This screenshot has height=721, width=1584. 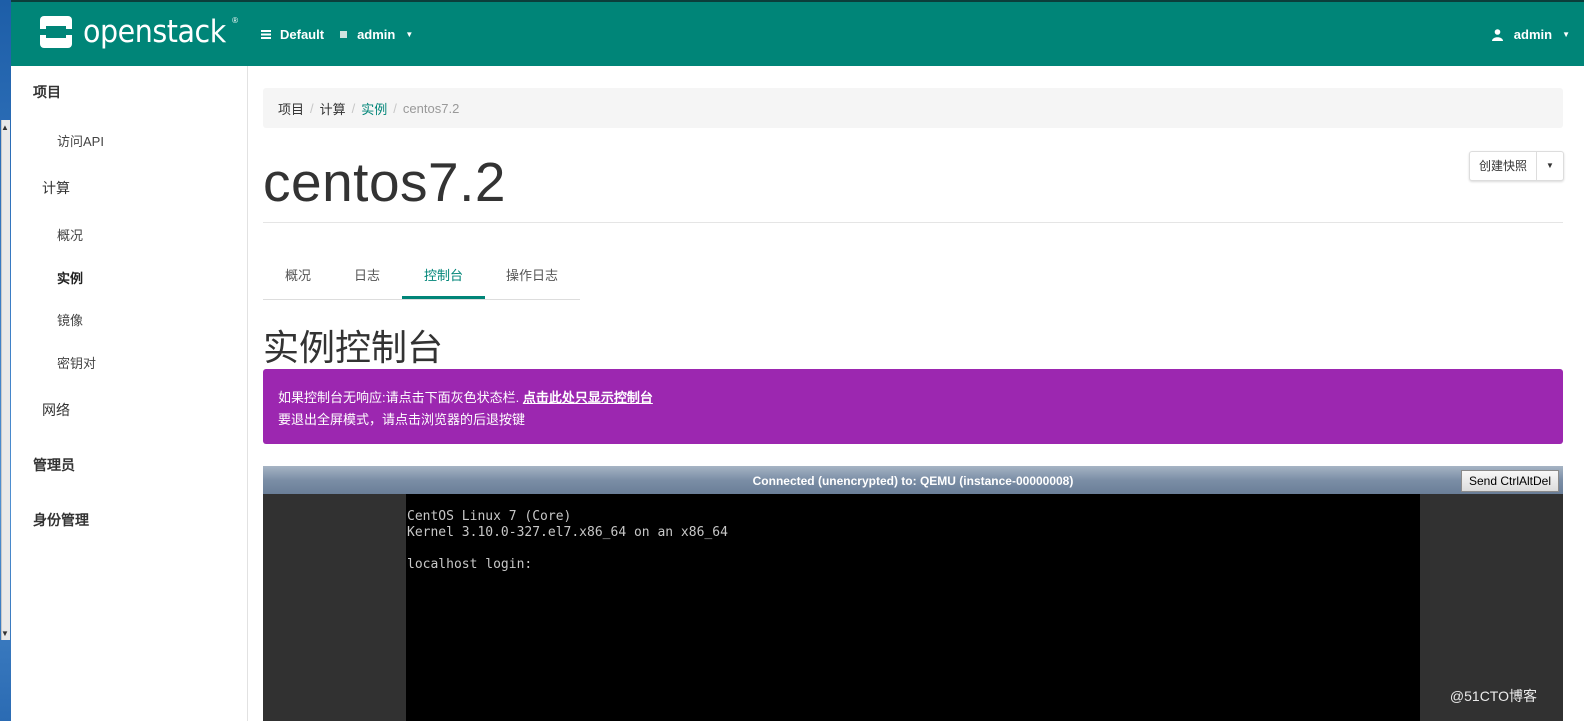 I want to click on breadcrumb-current: centos7.2, so click(x=431, y=108).